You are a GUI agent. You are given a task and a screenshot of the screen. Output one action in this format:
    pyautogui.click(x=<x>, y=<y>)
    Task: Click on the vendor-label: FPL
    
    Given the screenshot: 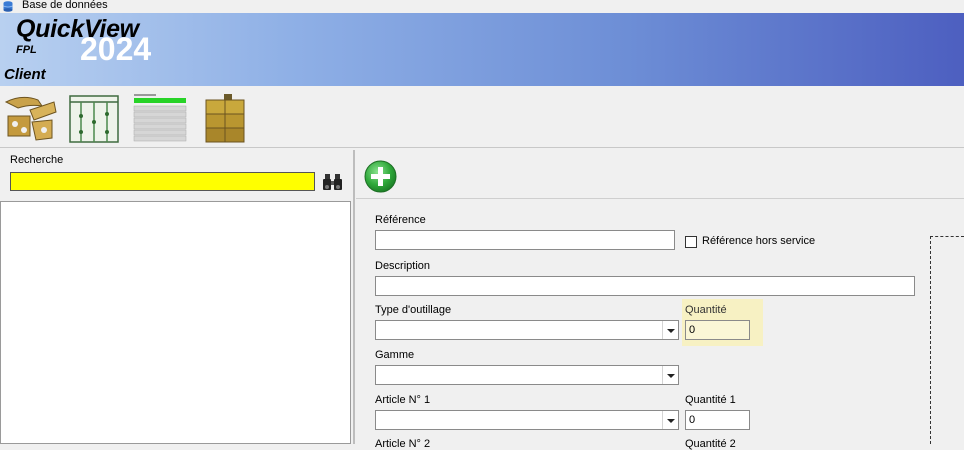 What is the action you would take?
    pyautogui.click(x=26, y=50)
    